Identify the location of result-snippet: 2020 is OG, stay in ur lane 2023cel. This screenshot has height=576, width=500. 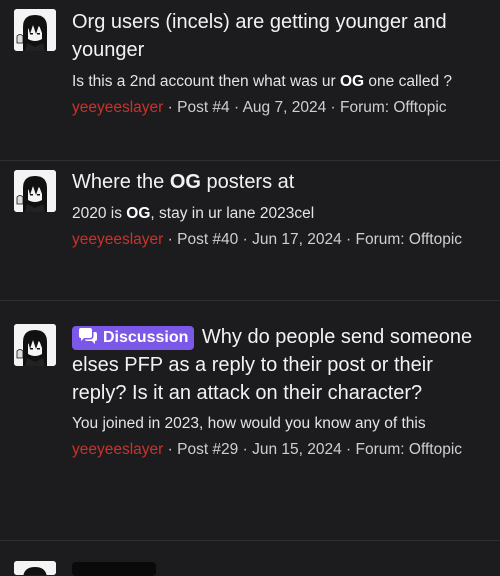
(193, 213).